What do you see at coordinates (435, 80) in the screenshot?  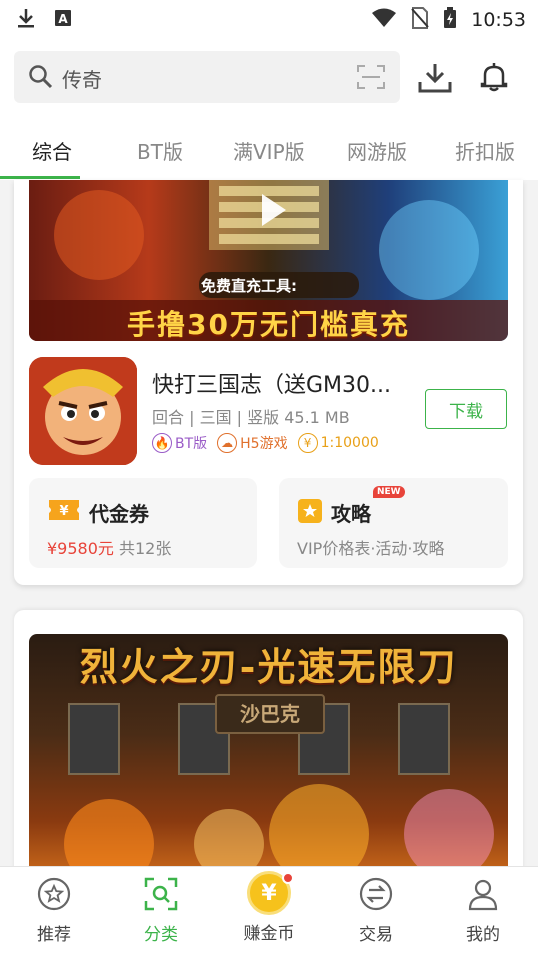 I see `download-manager-icon` at bounding box center [435, 80].